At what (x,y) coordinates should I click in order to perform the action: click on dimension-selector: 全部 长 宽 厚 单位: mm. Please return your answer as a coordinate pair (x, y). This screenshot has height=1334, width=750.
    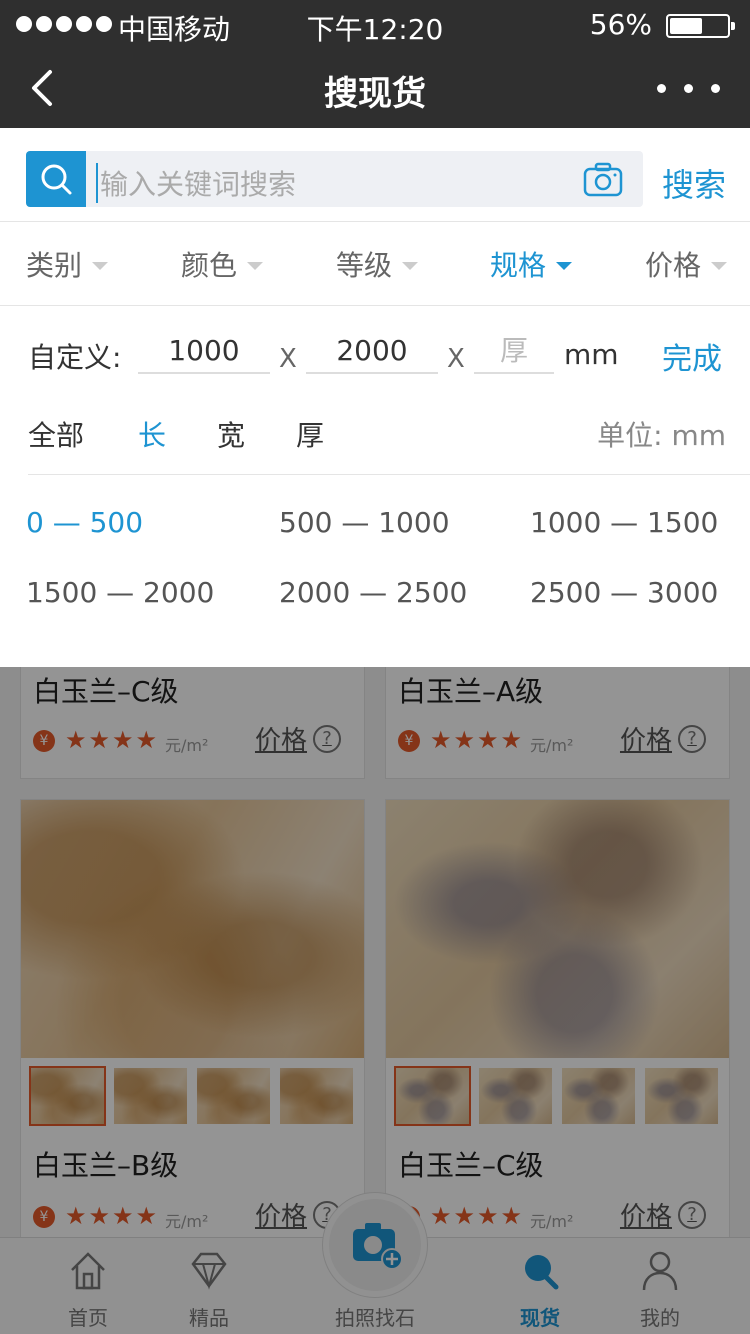
    Looking at the image, I should click on (378, 435).